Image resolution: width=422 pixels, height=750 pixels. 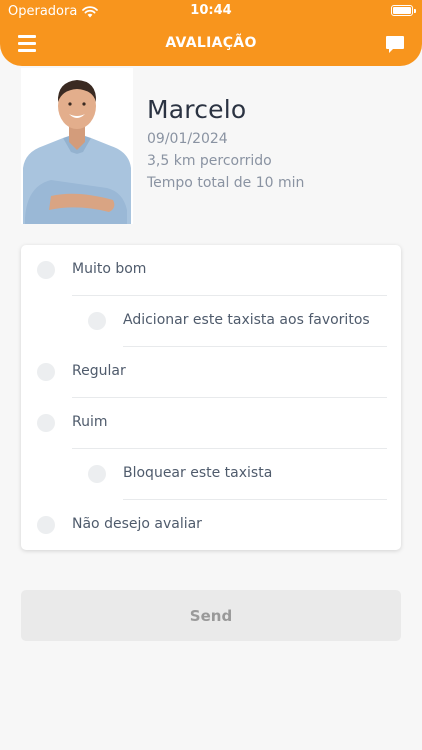 What do you see at coordinates (211, 372) in the screenshot?
I see `option-regular: Regular` at bounding box center [211, 372].